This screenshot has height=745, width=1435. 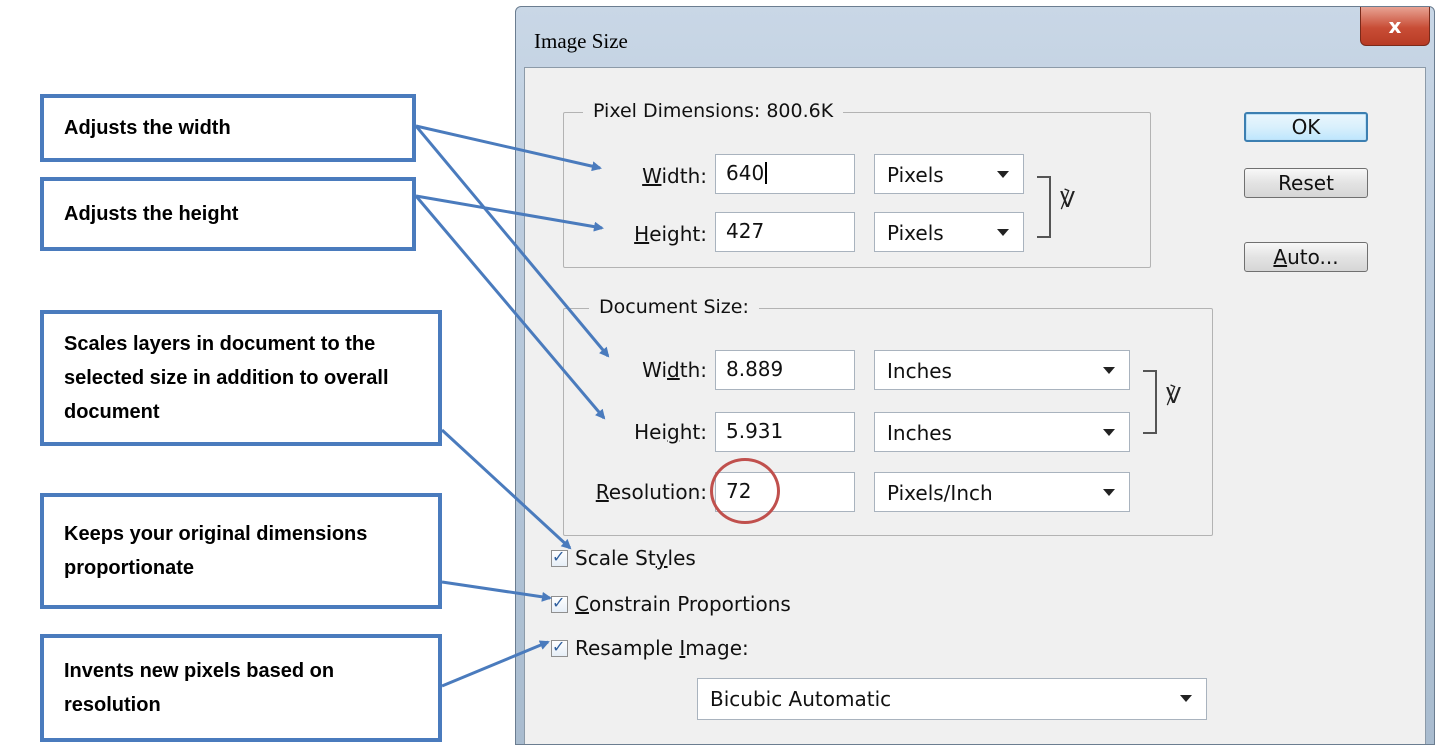 I want to click on pixel-height-unit-select: Pixels, so click(x=949, y=232).